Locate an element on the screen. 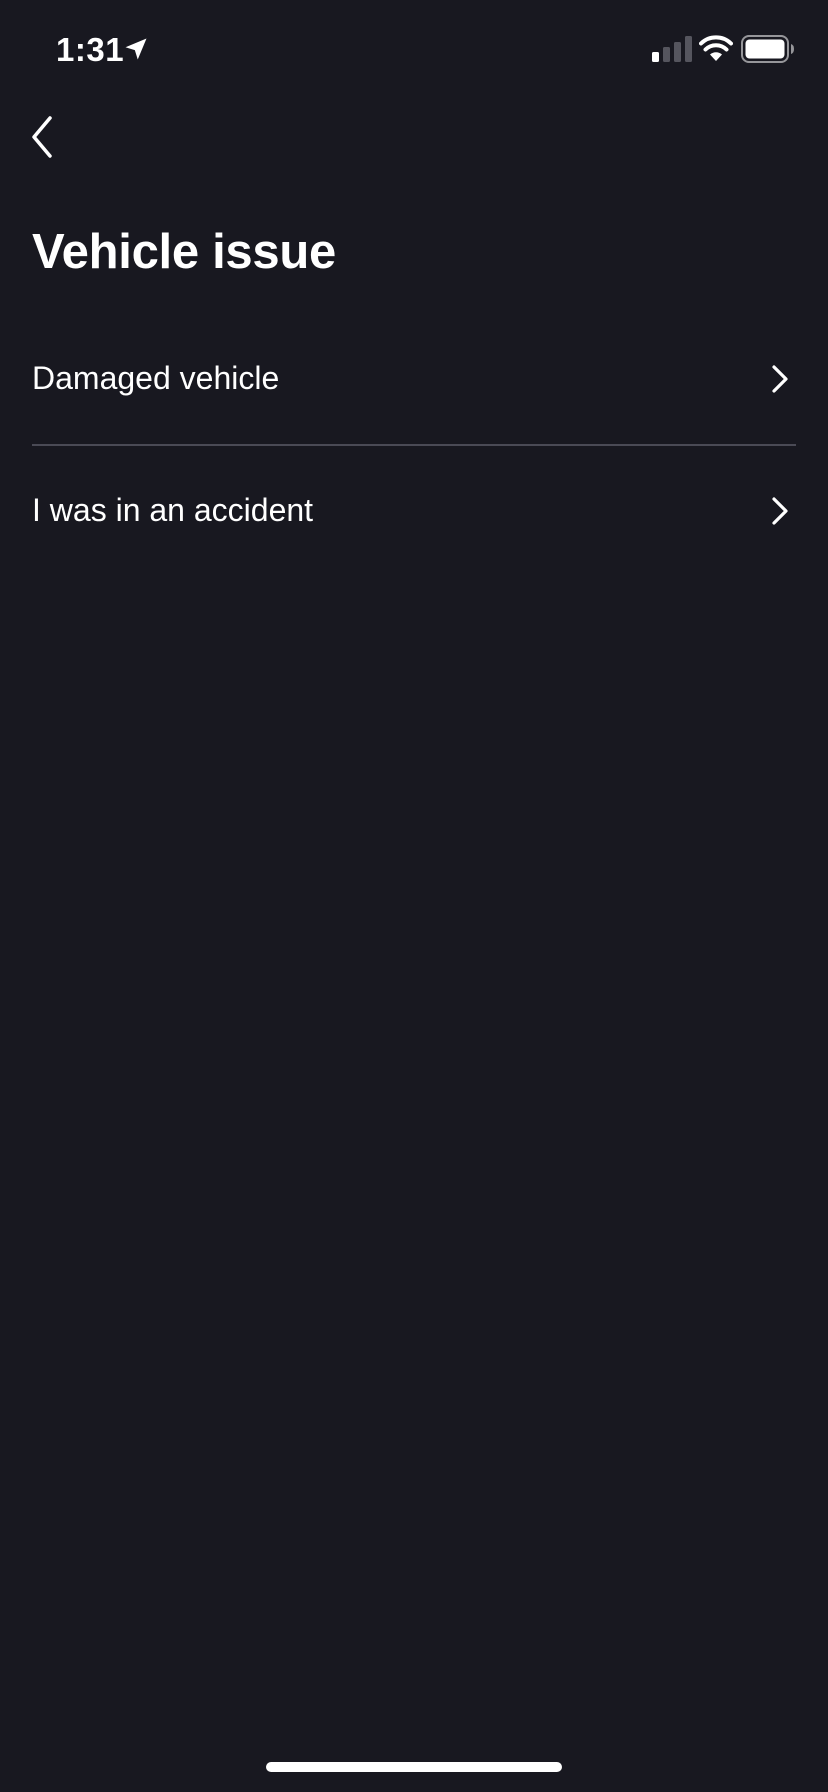 The height and width of the screenshot is (1792, 828). status-time: 1:31 is located at coordinates (90, 49).